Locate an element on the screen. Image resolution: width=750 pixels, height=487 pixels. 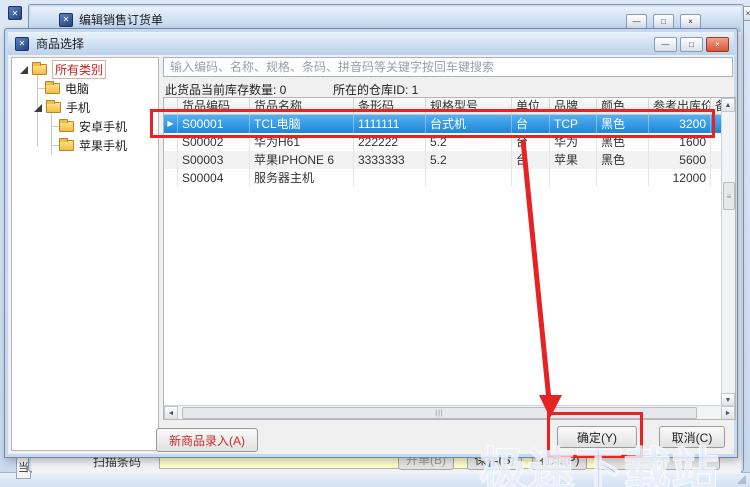
cell-unit is located at coordinates (531, 178).